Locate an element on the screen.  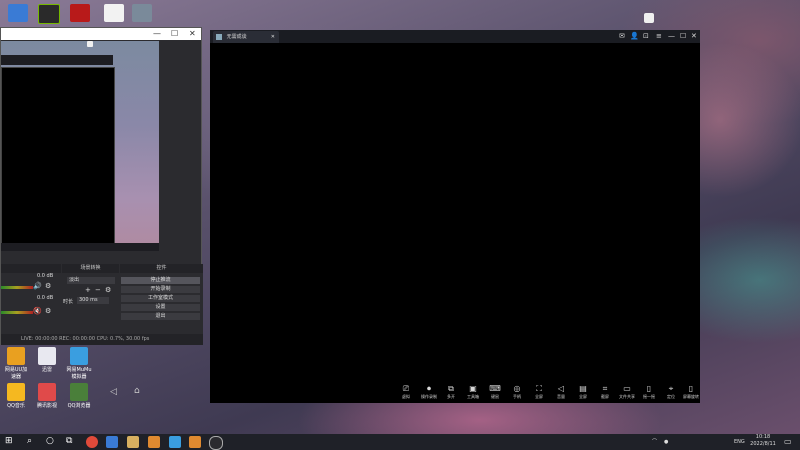
tab-title: 无需成谈 is located at coordinates (236, 37).